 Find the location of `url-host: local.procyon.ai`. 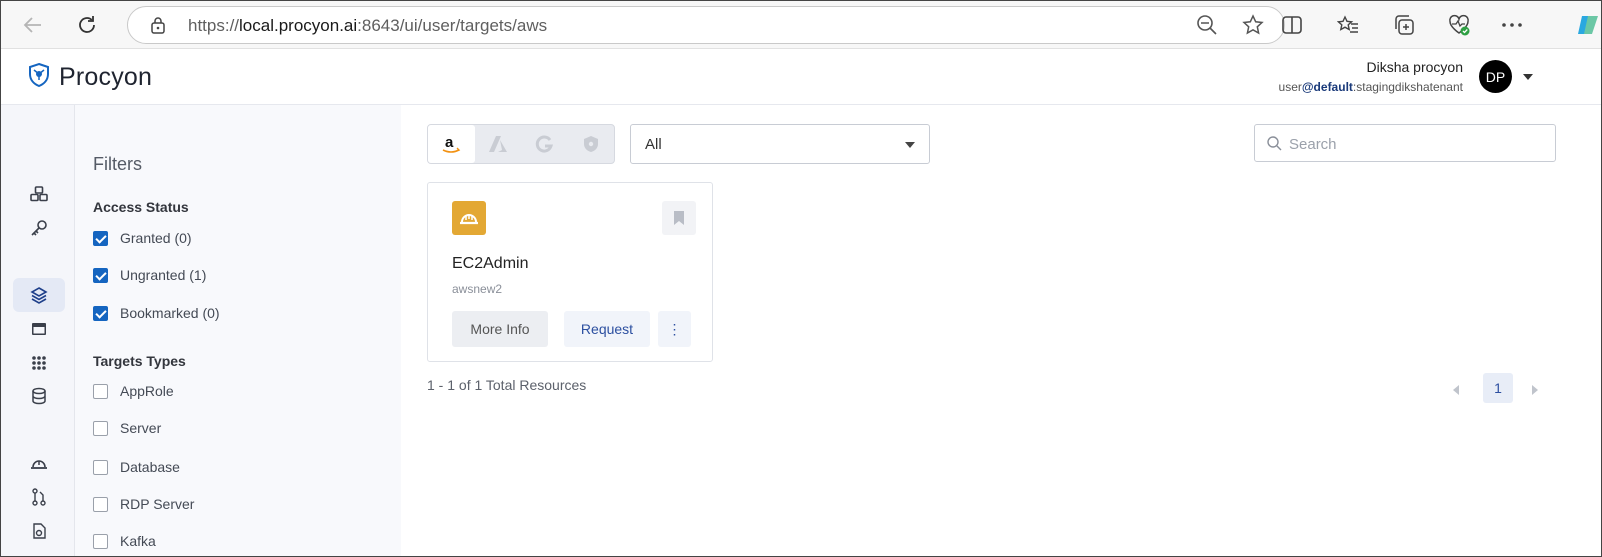

url-host: local.procyon.ai is located at coordinates (298, 25).